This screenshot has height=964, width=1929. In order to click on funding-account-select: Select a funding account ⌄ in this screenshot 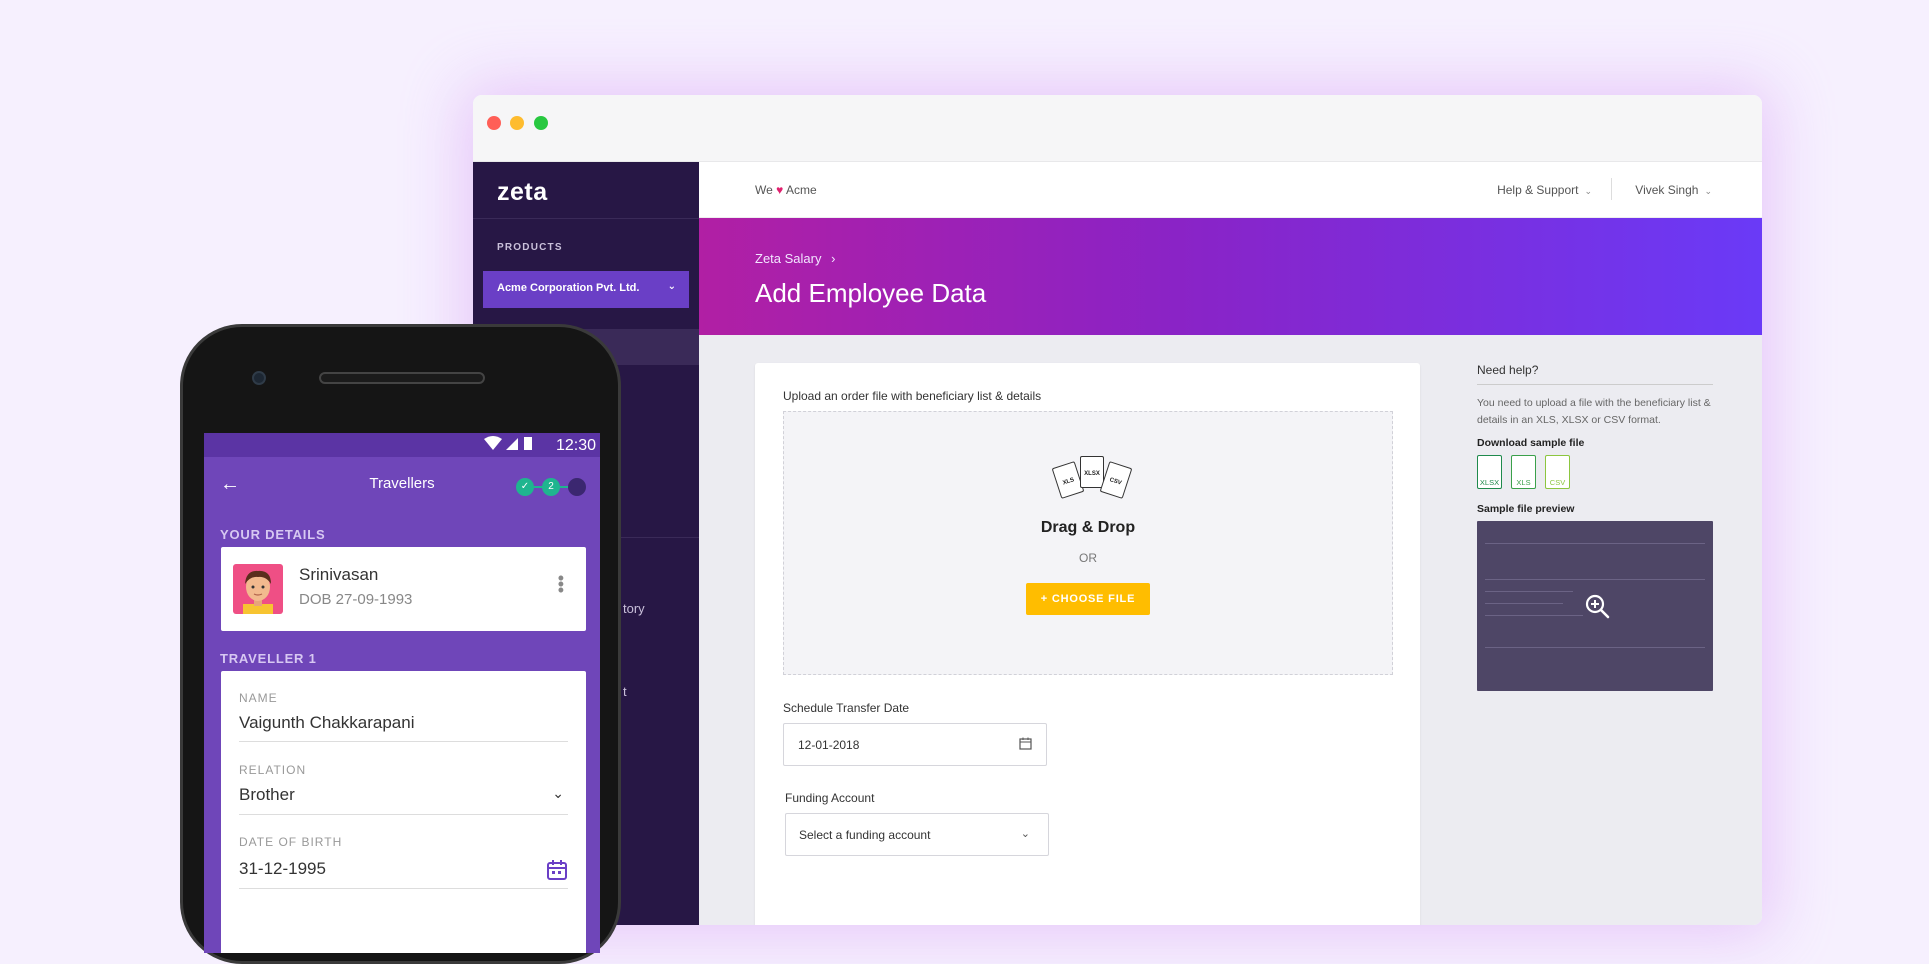, I will do `click(917, 834)`.